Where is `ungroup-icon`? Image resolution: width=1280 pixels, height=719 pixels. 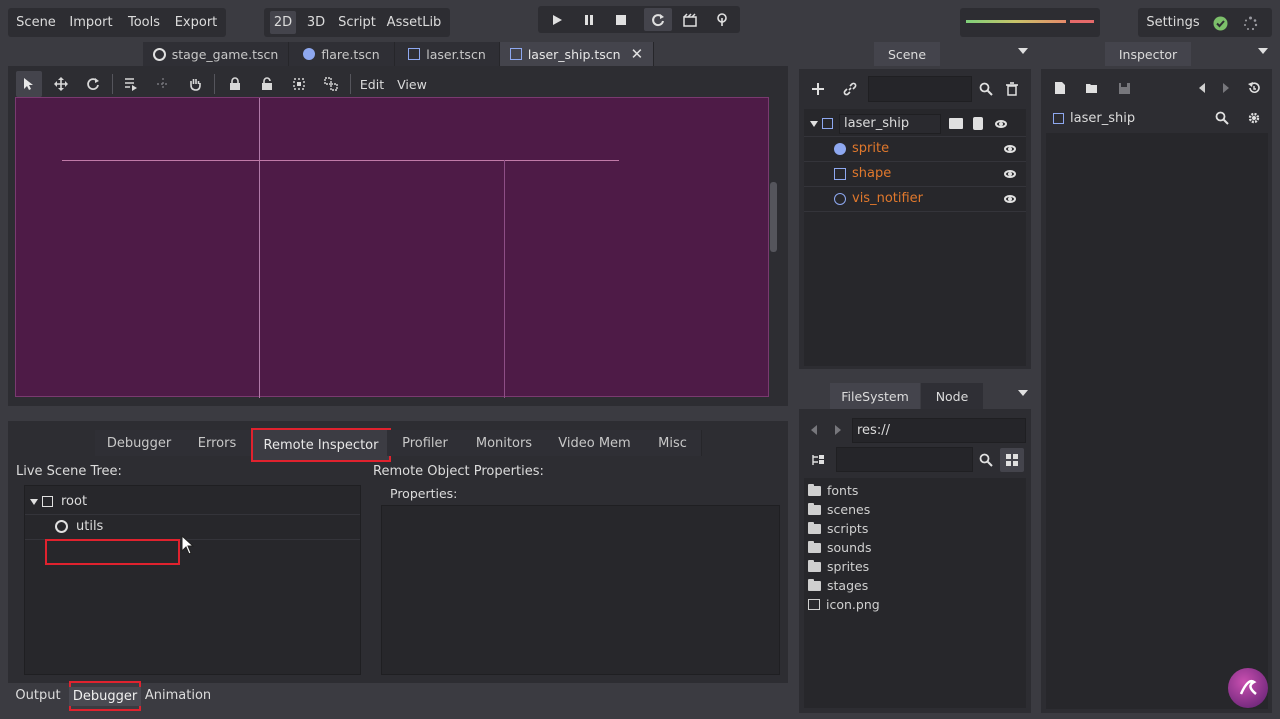 ungroup-icon is located at coordinates (331, 84).